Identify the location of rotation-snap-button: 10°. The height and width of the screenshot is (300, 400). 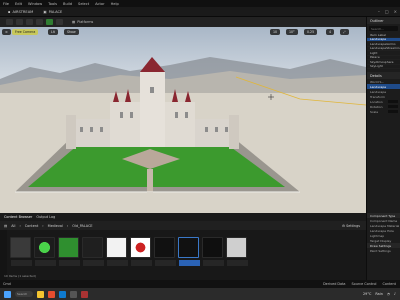
(292, 32).